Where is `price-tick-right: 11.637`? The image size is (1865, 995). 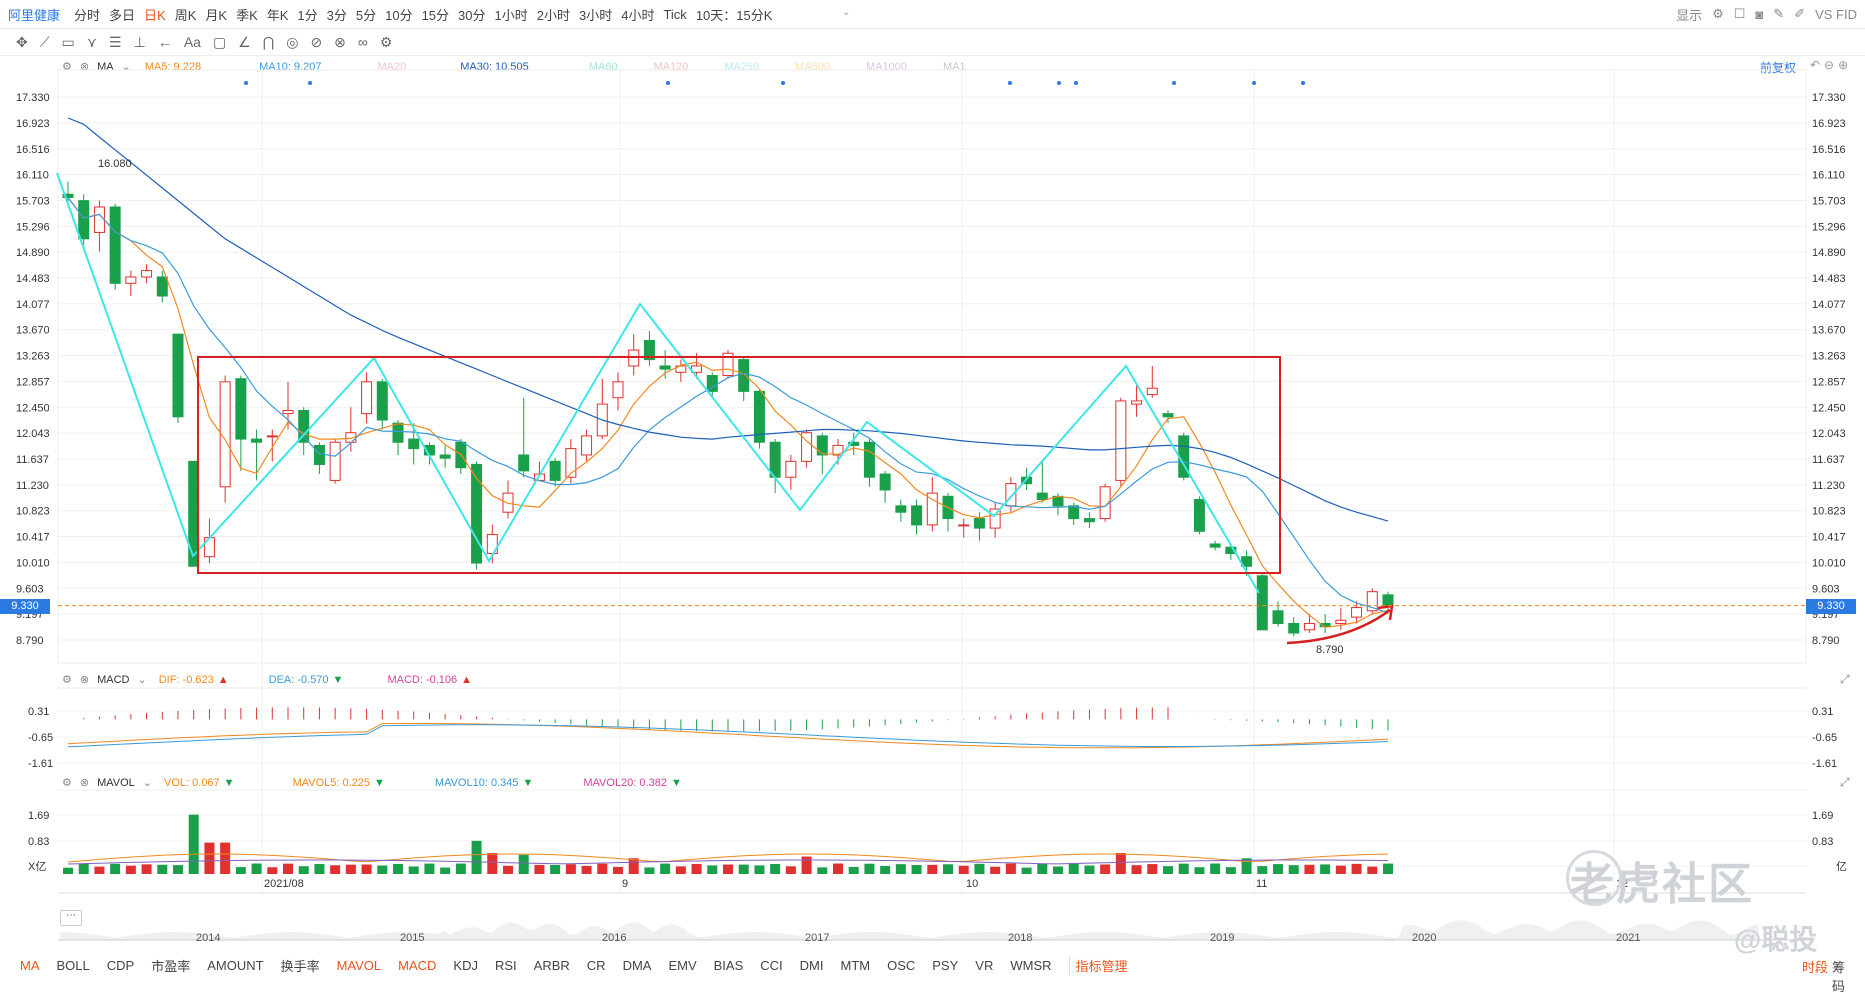 price-tick-right: 11.637 is located at coordinates (1828, 460).